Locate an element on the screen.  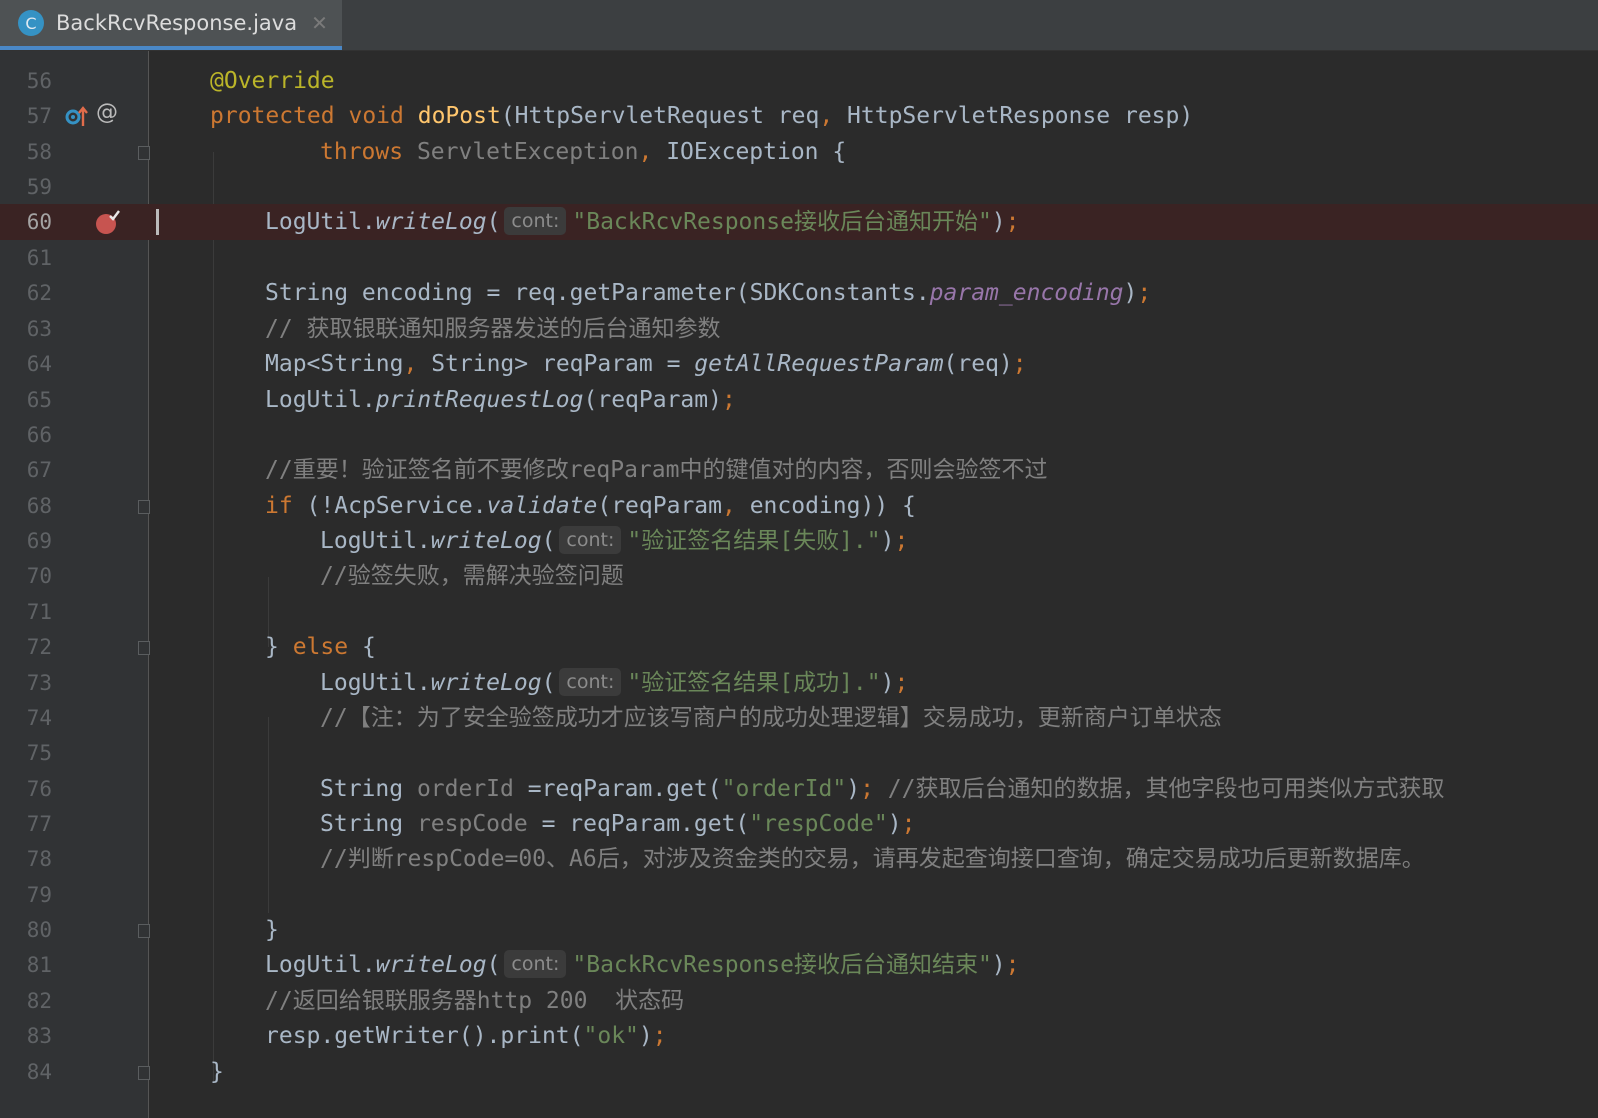
line-number-current: 60 is located at coordinates (39, 222).